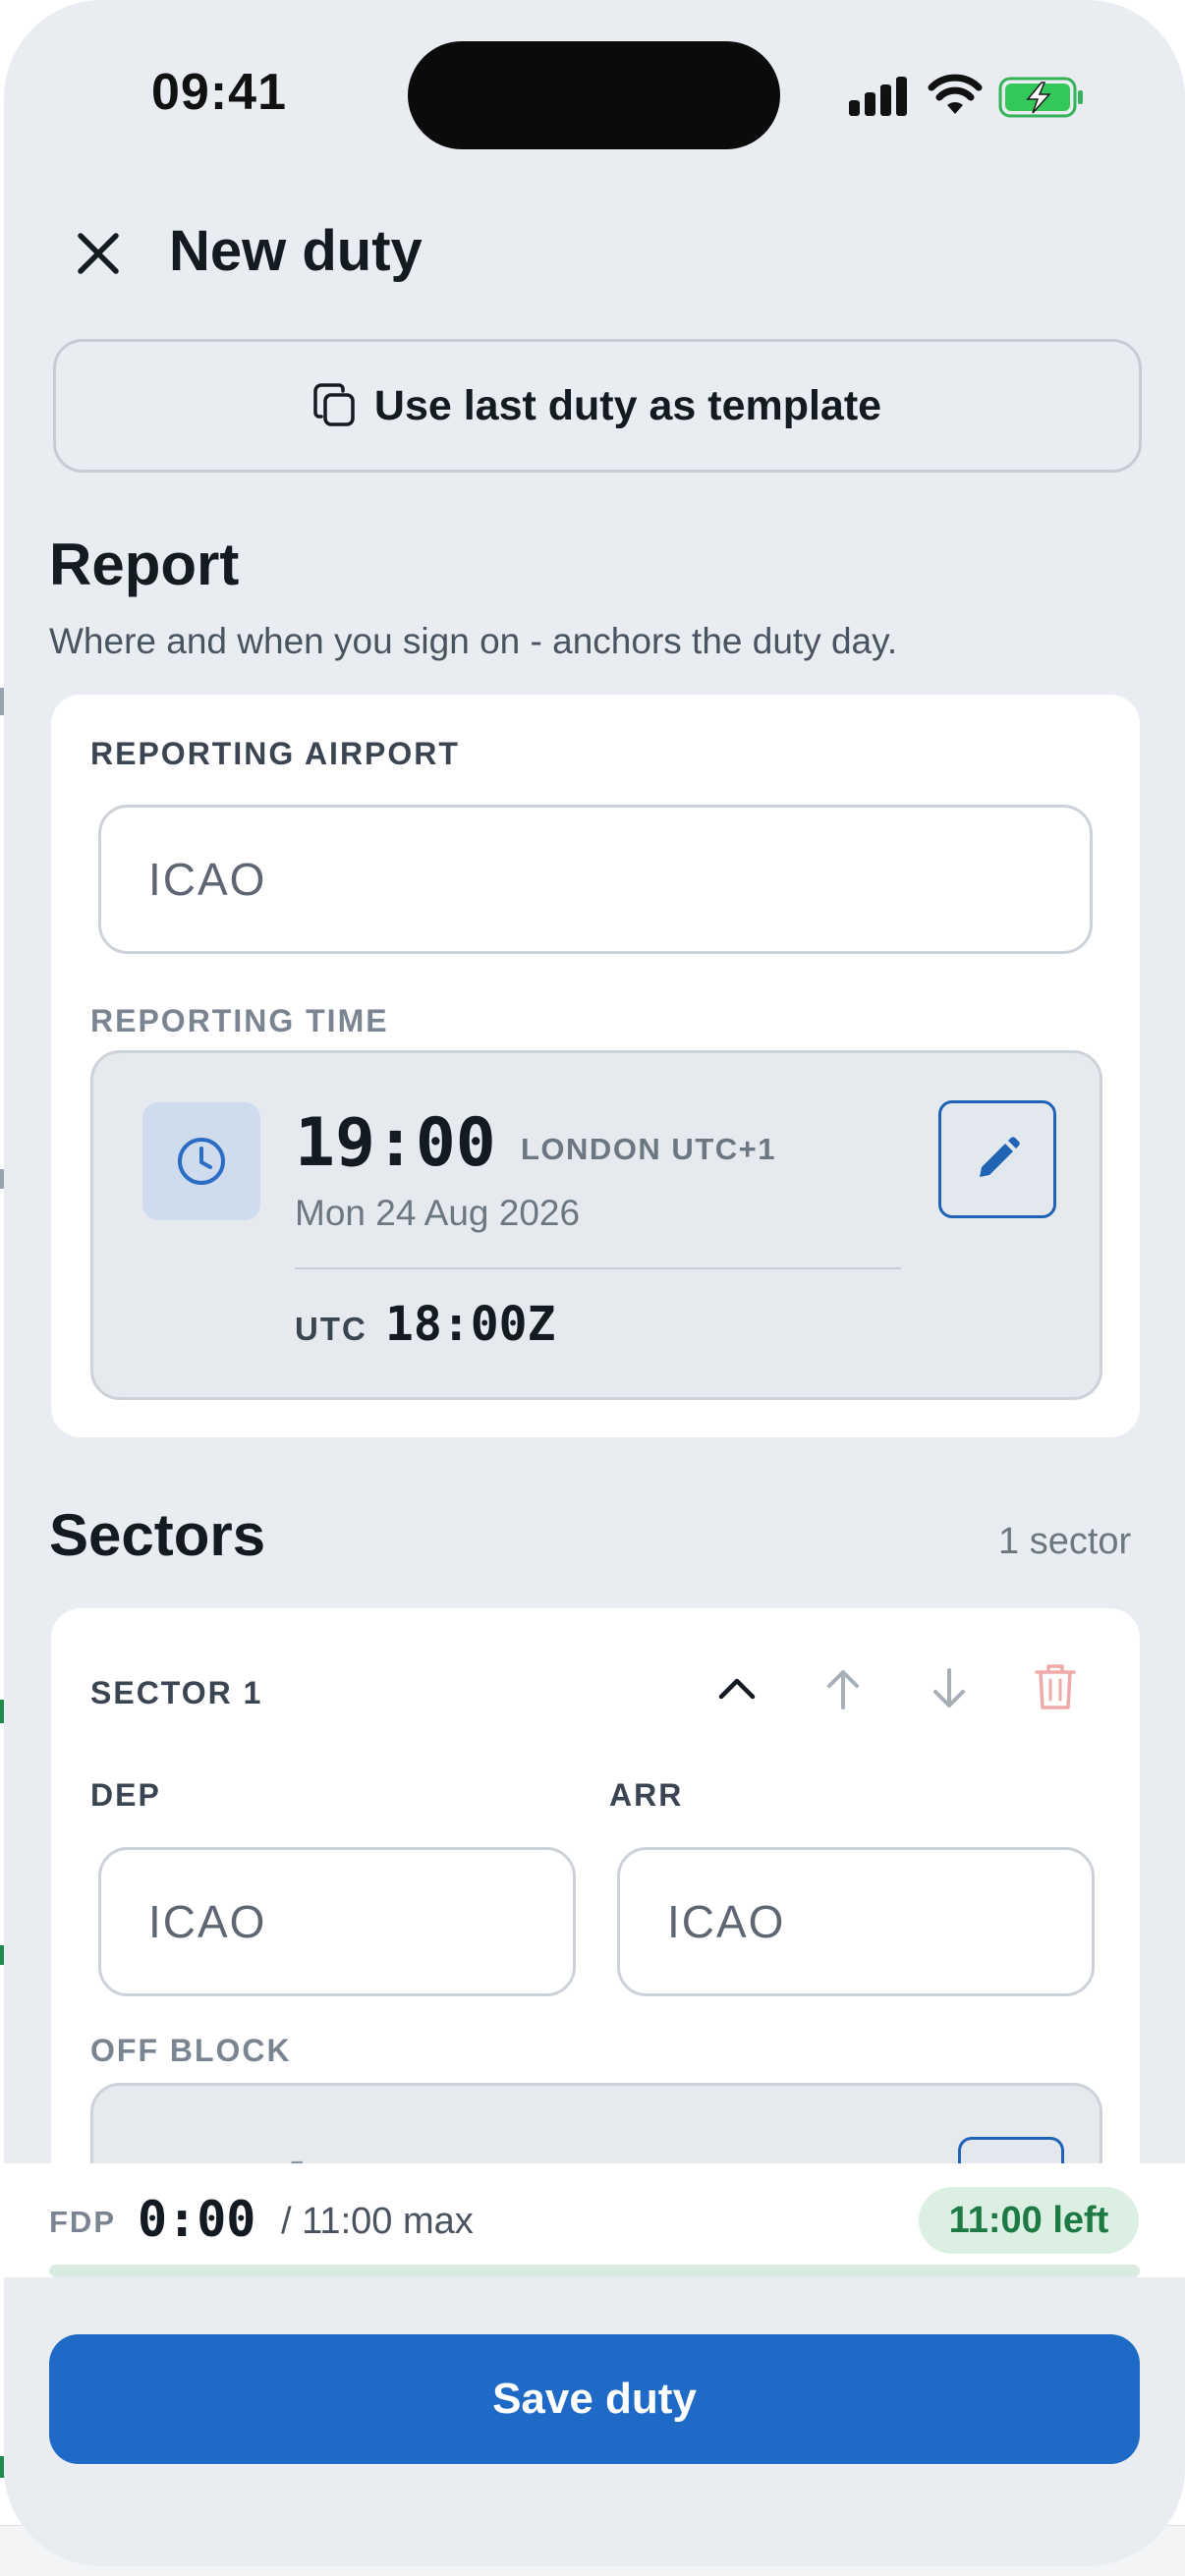 This screenshot has width=1185, height=2576. What do you see at coordinates (647, 1795) in the screenshot?
I see `arr-label: ARR` at bounding box center [647, 1795].